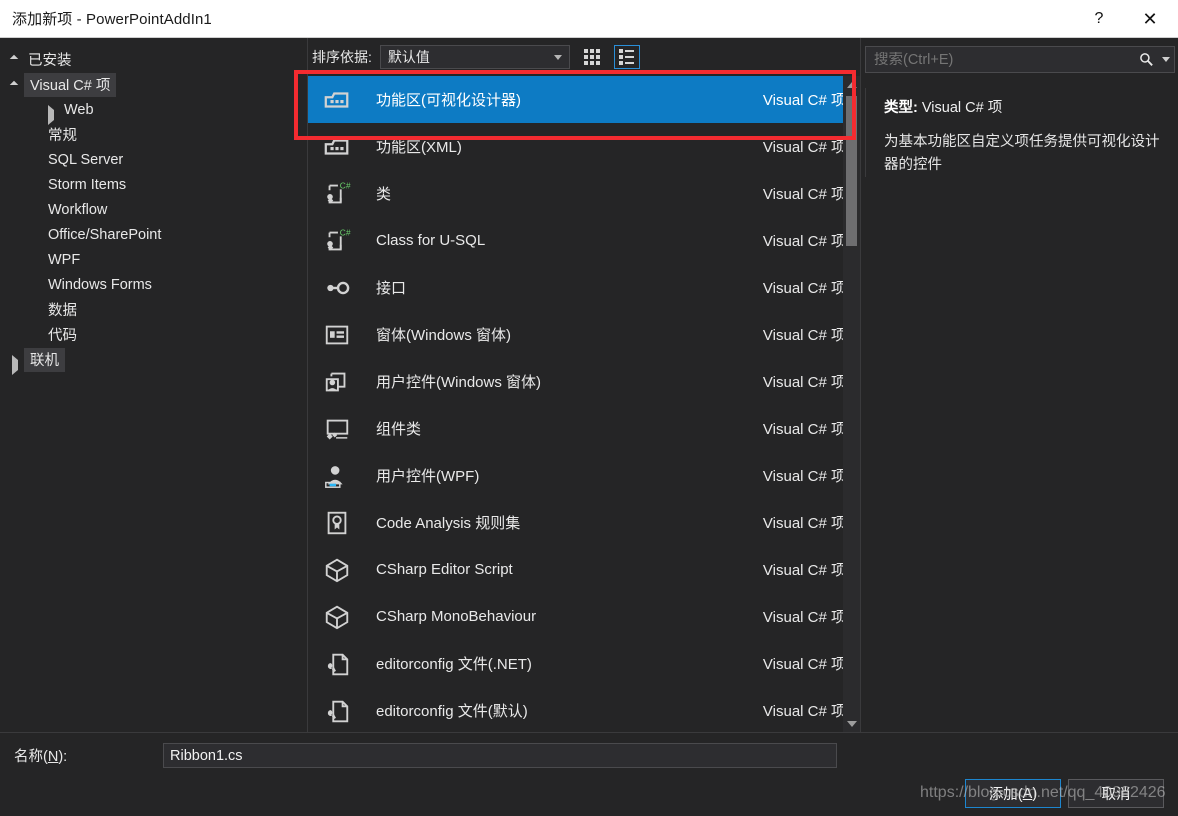  Describe the element at coordinates (62, 311) in the screenshot. I see `tree-node-label: 数据` at that location.